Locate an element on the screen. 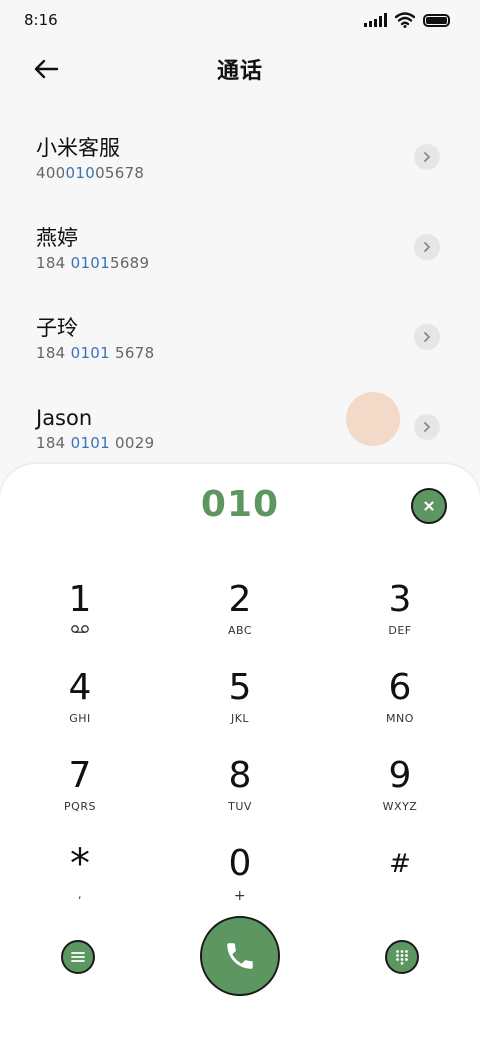 The height and width of the screenshot is (1040, 480). close-icon is located at coordinates (429, 506).